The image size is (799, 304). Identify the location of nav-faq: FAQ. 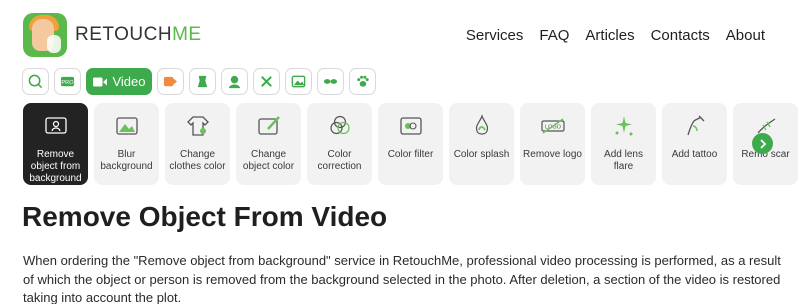
(554, 35).